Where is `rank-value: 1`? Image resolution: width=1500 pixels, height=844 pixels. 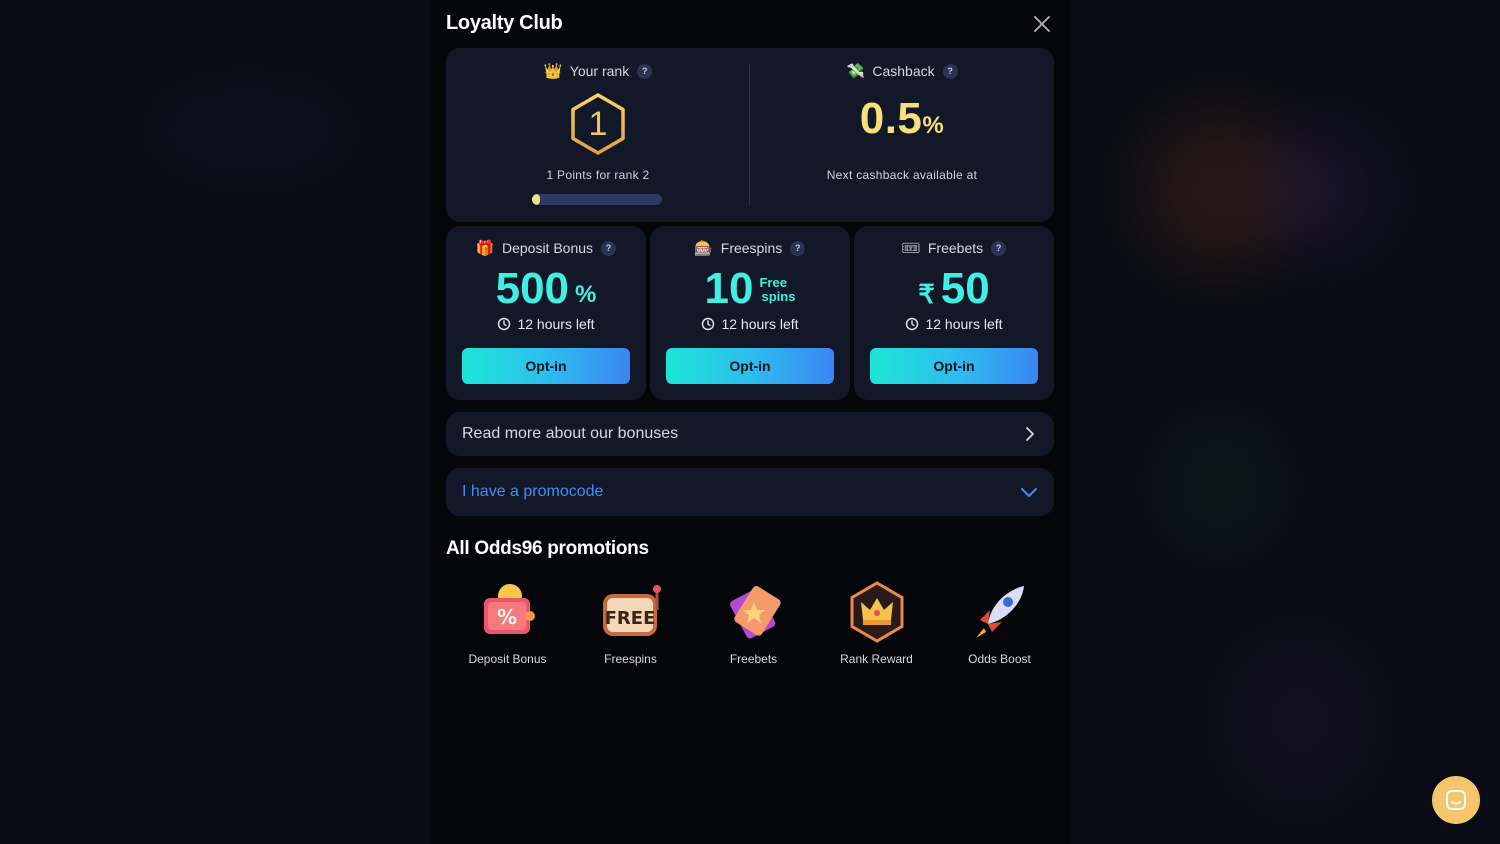 rank-value: 1 is located at coordinates (598, 123).